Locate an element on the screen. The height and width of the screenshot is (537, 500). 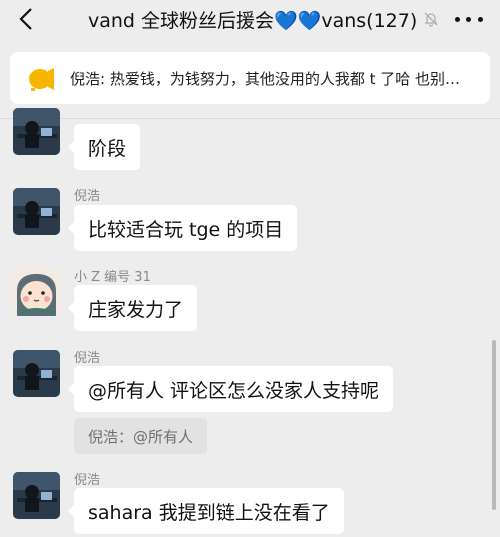
title-area: vand 全球粉丝后援会💙💙vans(127) is located at coordinates (263, 19).